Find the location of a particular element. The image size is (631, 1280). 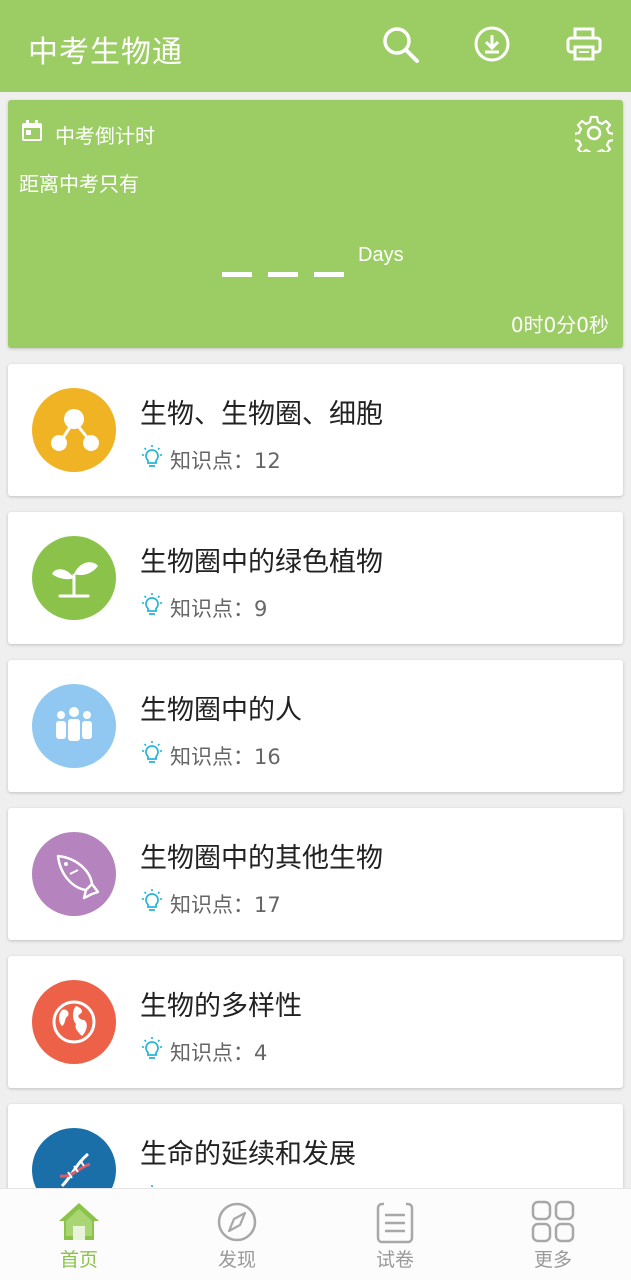

tab-label: 试卷 is located at coordinates (394, 1260).